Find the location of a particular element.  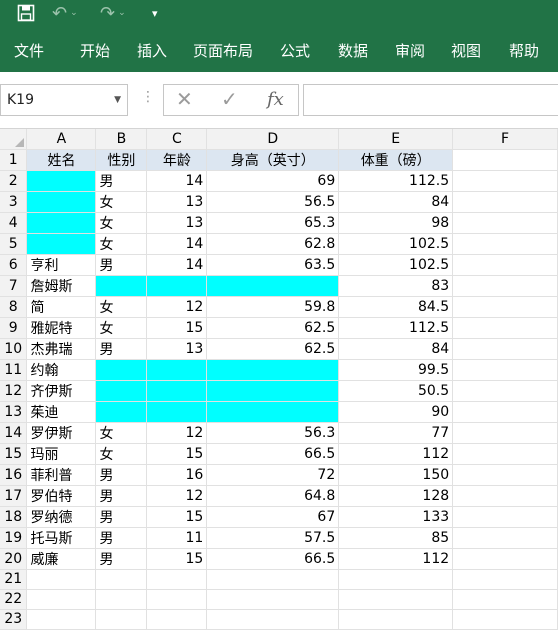

cell-e: 50.5 is located at coordinates (396, 391).